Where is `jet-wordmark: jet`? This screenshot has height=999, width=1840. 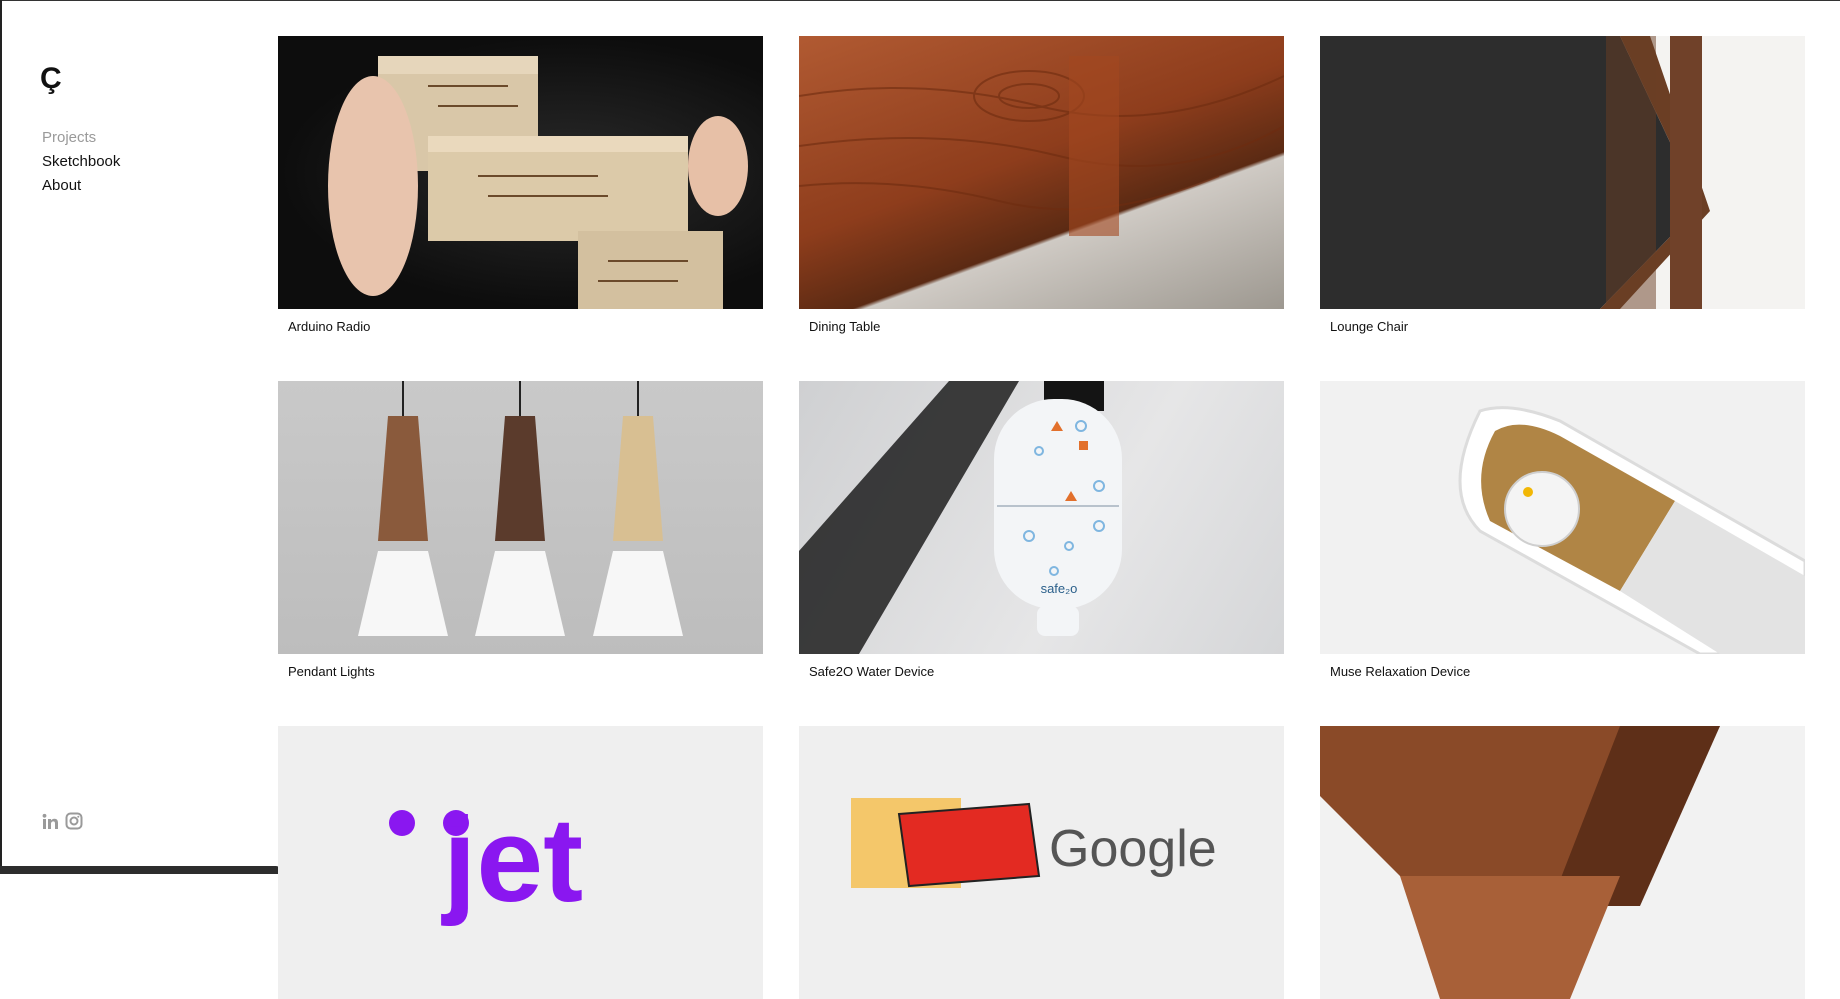
jet-wordmark: jet is located at coordinates (512, 860).